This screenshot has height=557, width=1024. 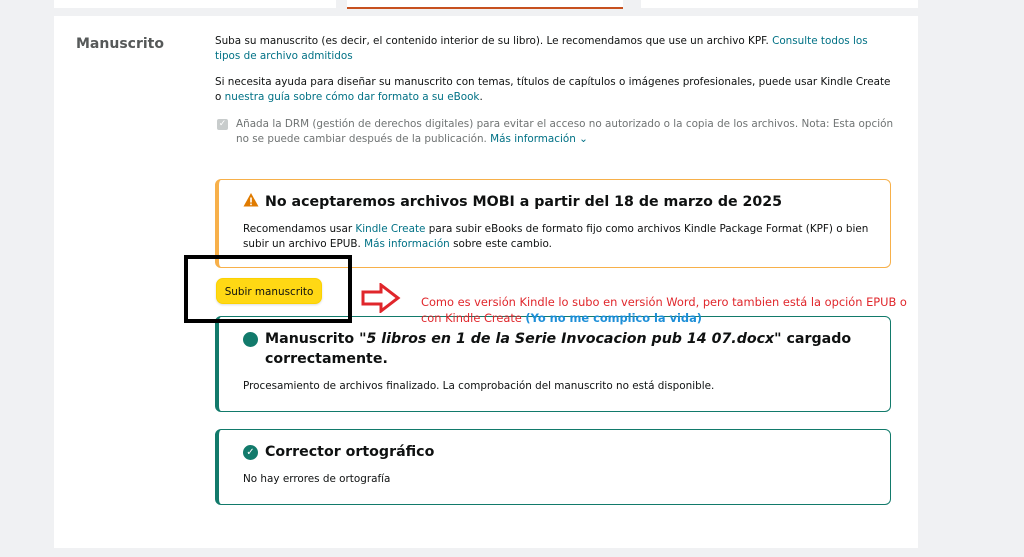 I want to click on warning-body-1: Recomendamos usar, so click(x=299, y=229).